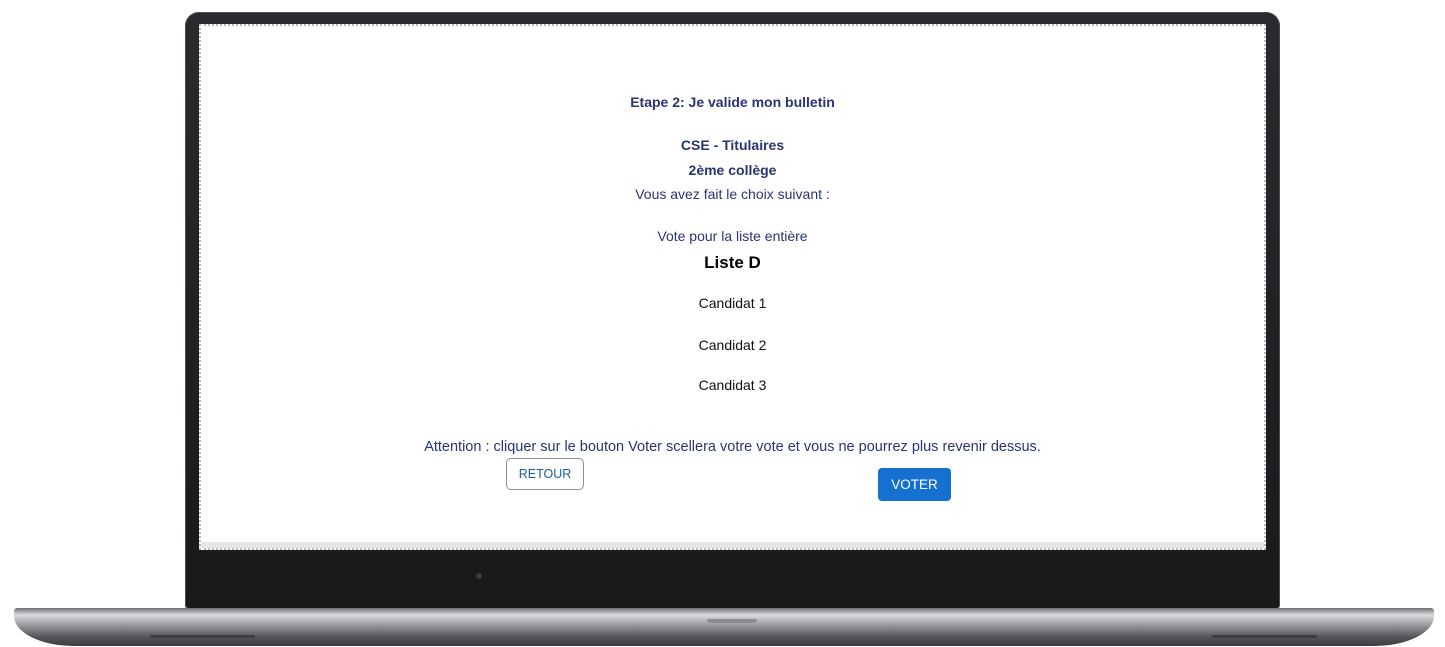  What do you see at coordinates (732, 194) in the screenshot?
I see `choice-intro: Vous avez fait le choix suivant :` at bounding box center [732, 194].